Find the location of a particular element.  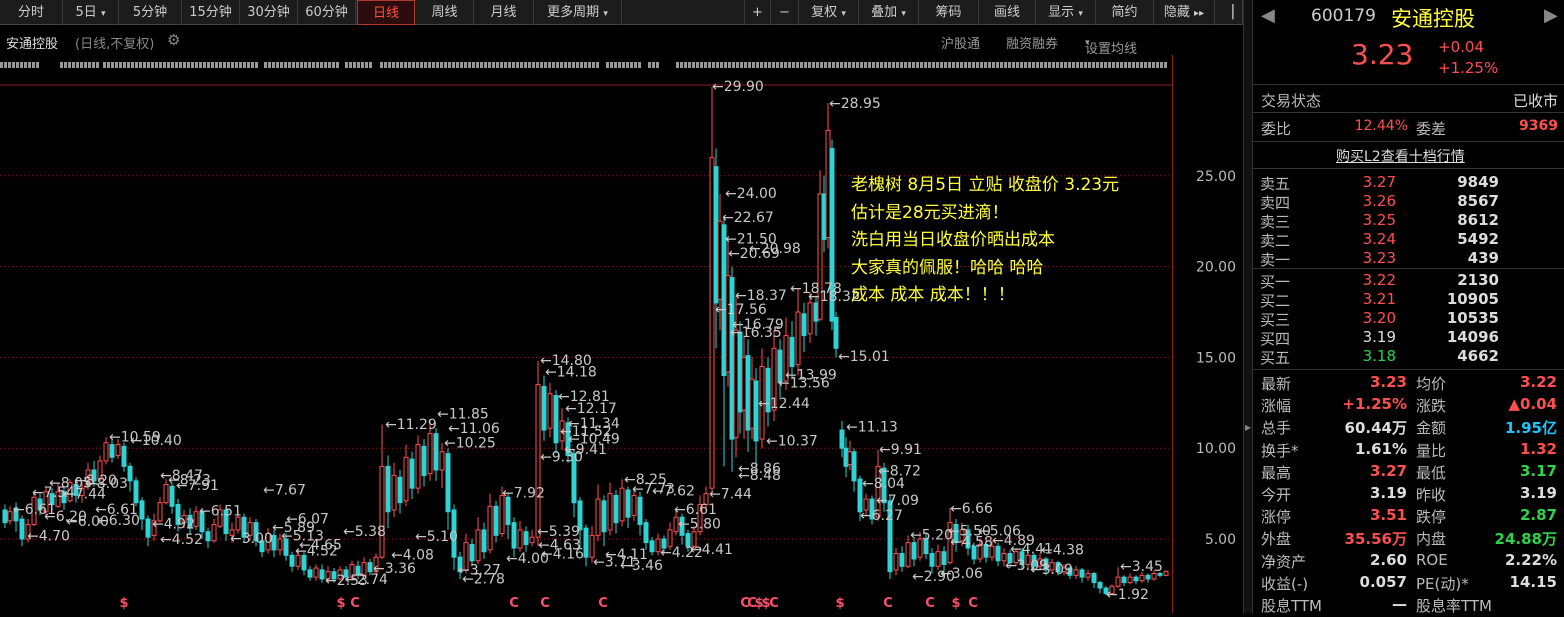

tab-weekly: 周线 is located at coordinates (445, 12).